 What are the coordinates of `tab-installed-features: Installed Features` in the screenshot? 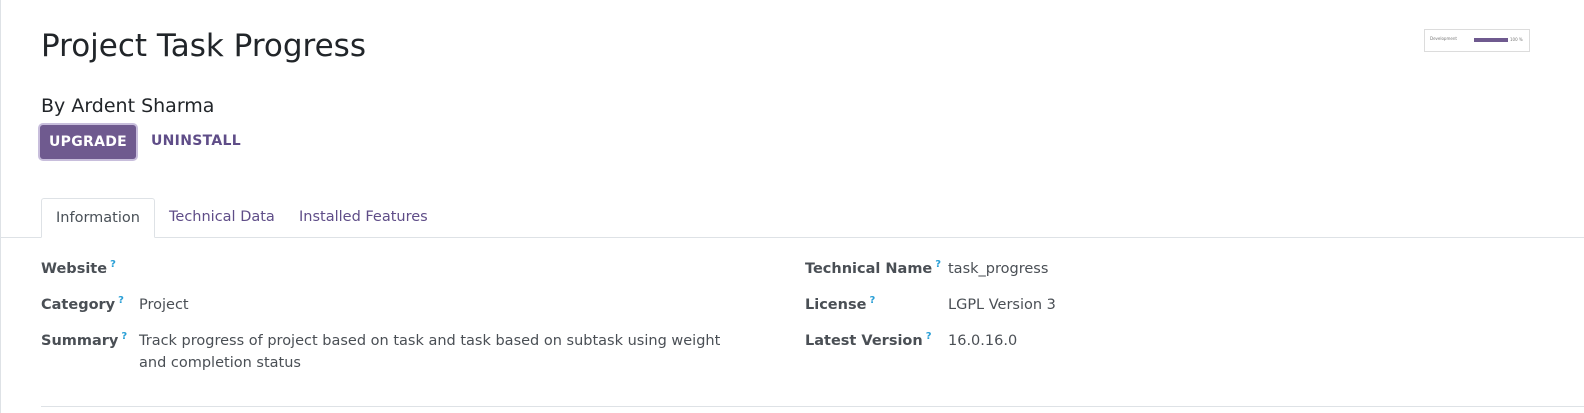 It's located at (363, 217).